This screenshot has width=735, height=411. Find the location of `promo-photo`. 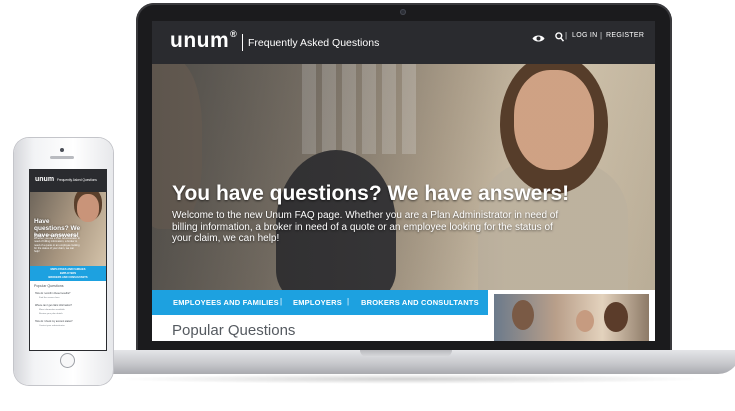

promo-photo is located at coordinates (571, 317).